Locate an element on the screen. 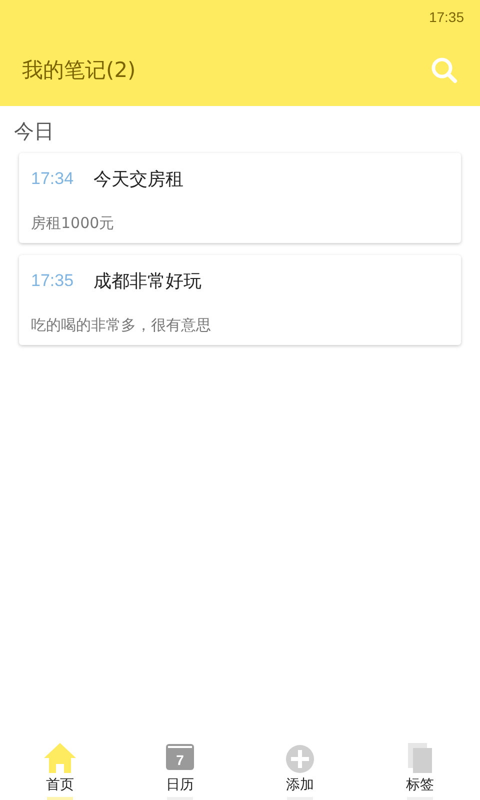 The image size is (480, 800). note-time: 17:34 is located at coordinates (52, 179).